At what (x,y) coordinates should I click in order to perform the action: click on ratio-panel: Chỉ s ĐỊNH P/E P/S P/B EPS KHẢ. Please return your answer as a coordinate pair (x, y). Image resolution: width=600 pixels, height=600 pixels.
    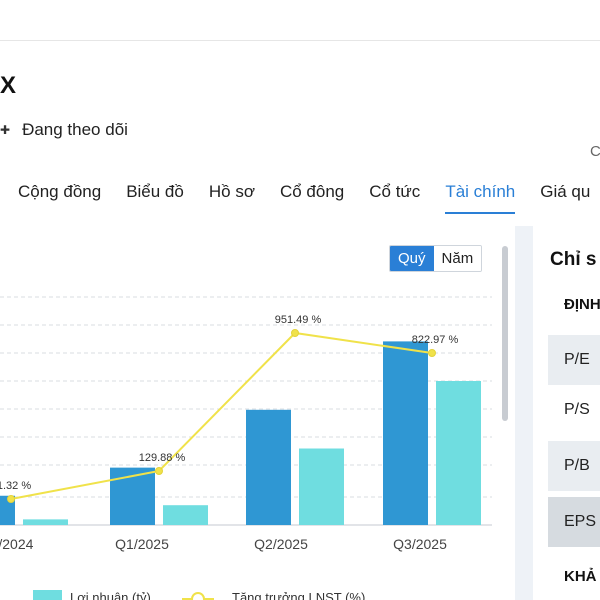
    Looking at the image, I should click on (566, 413).